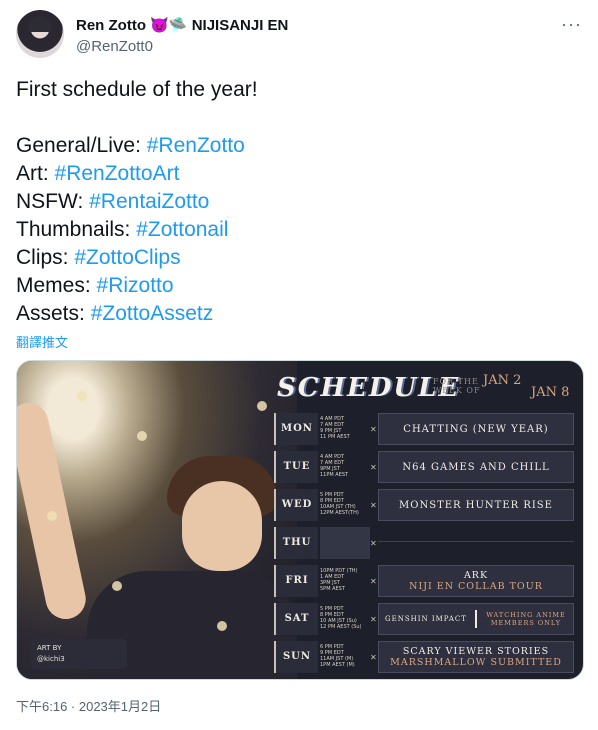 The width and height of the screenshot is (598, 730). Describe the element at coordinates (76, 229) in the screenshot. I see `hashtag-label: Thumbnails:` at that location.